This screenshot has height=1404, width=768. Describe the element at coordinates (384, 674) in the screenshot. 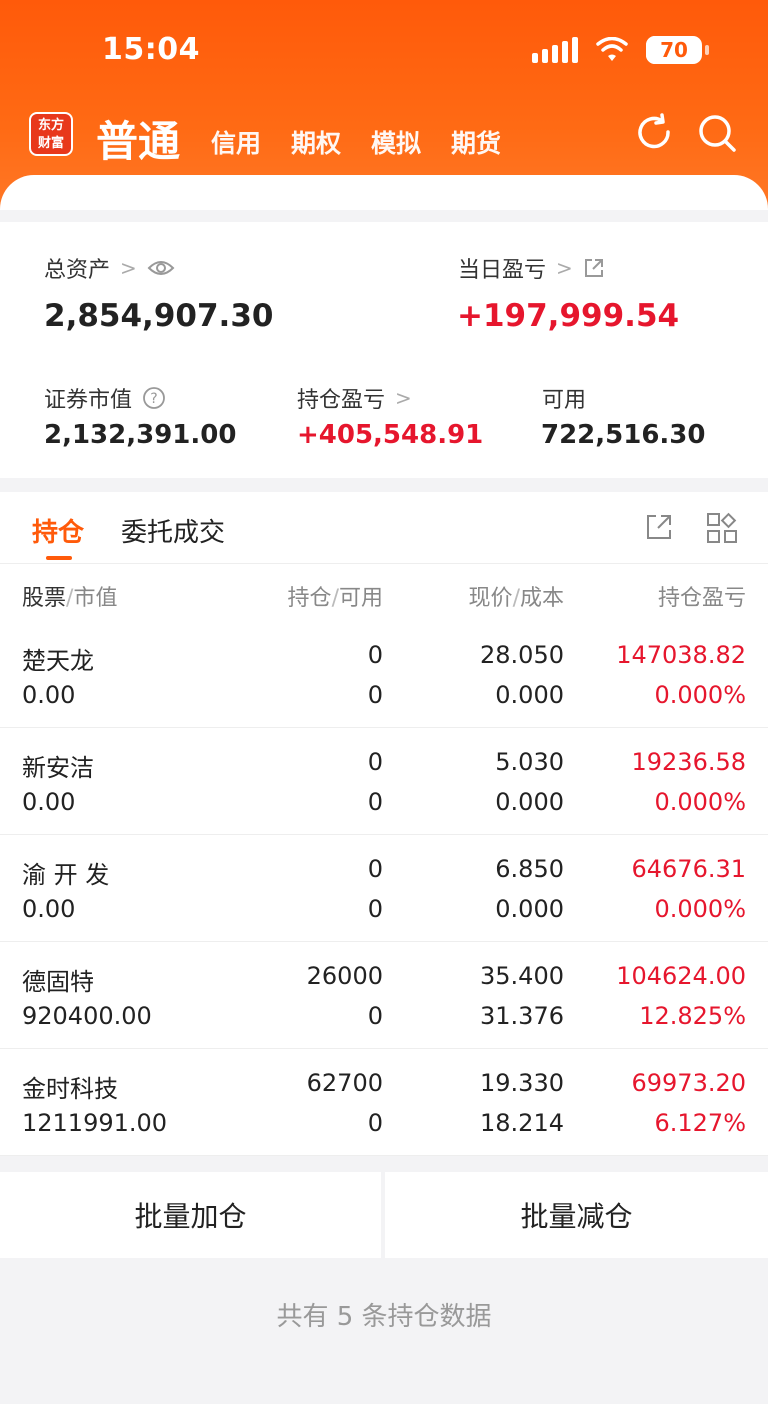

I see `table-row: 楚天龙 0.00 0 0 28.050 0.000 147038.82 0.000%` at that location.